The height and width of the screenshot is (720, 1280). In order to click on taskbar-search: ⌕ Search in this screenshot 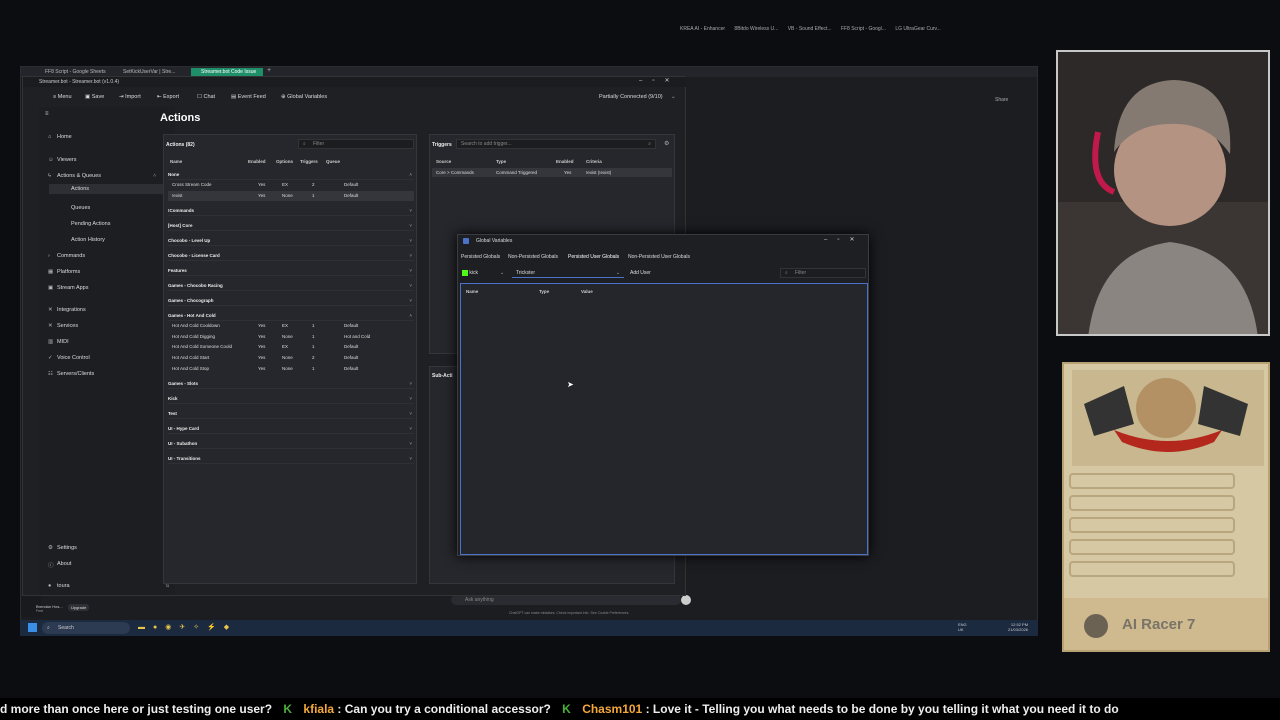, I will do `click(86, 628)`.